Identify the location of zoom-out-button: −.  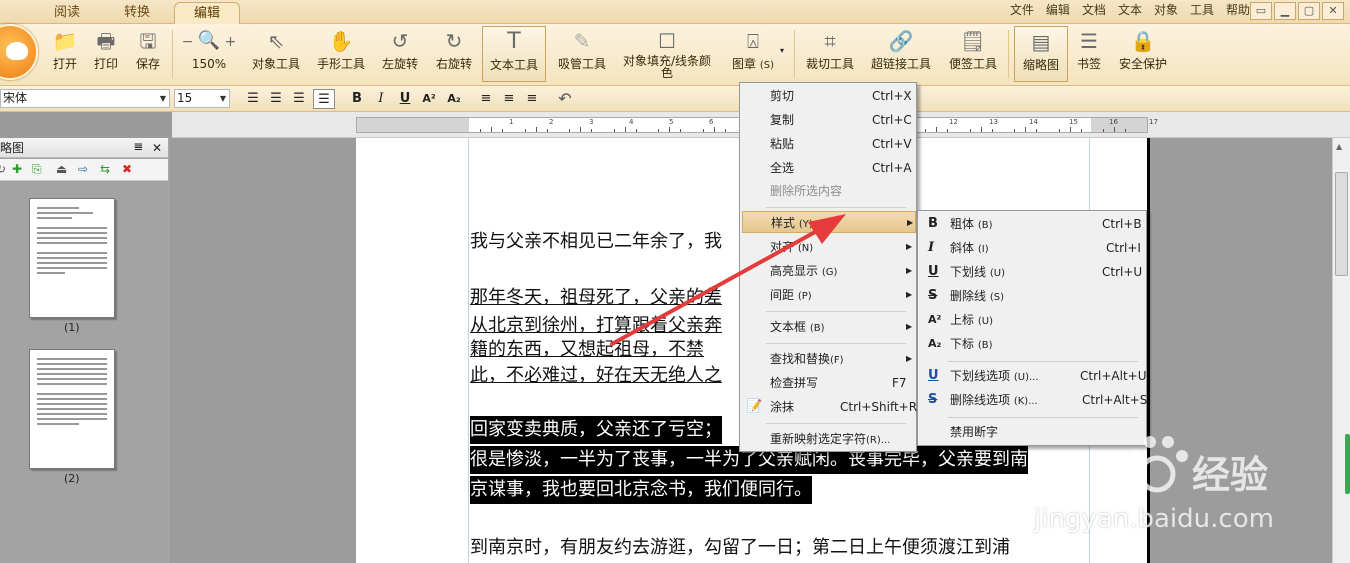
(188, 42).